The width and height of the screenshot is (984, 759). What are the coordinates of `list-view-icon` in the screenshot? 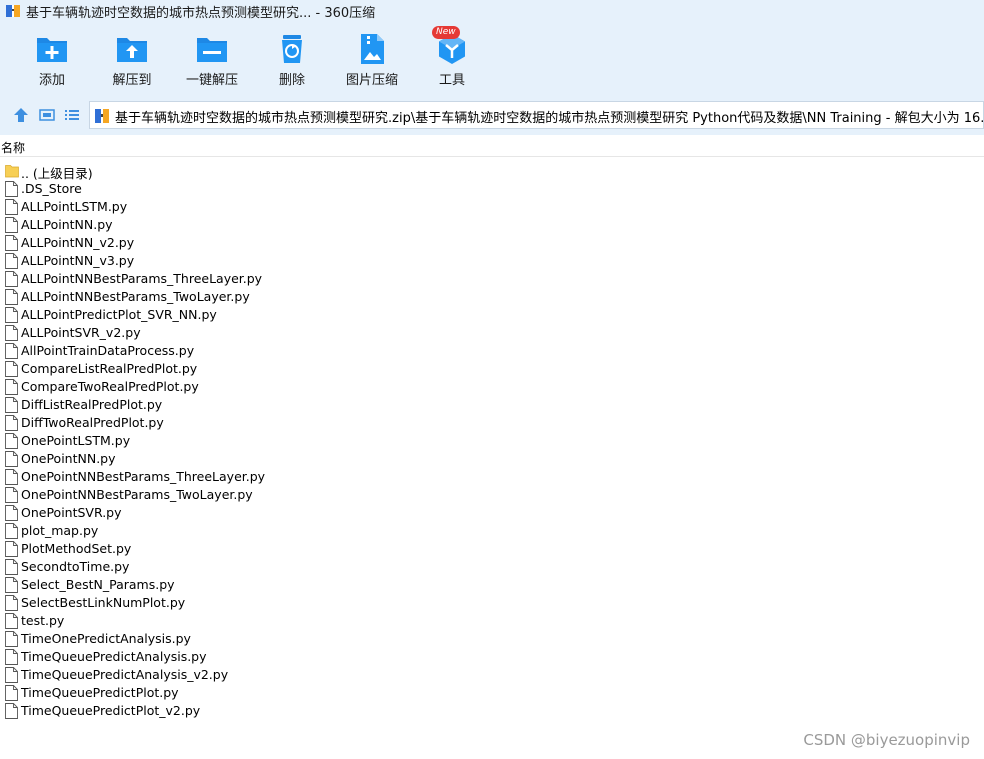 It's located at (72, 115).